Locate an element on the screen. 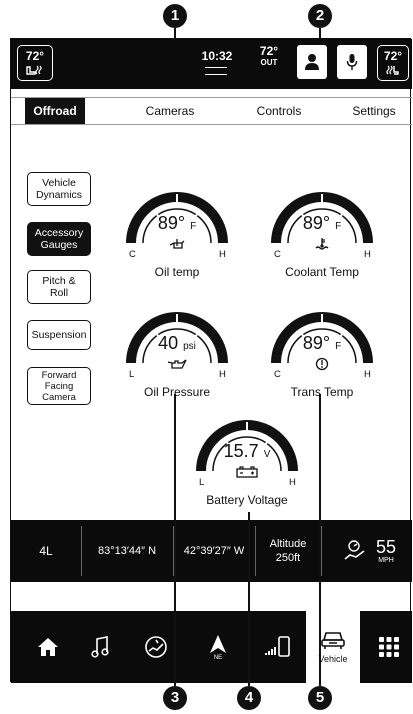 The height and width of the screenshot is (714, 413). longitude-readout: 83°13′44″ N is located at coordinates (127, 551).